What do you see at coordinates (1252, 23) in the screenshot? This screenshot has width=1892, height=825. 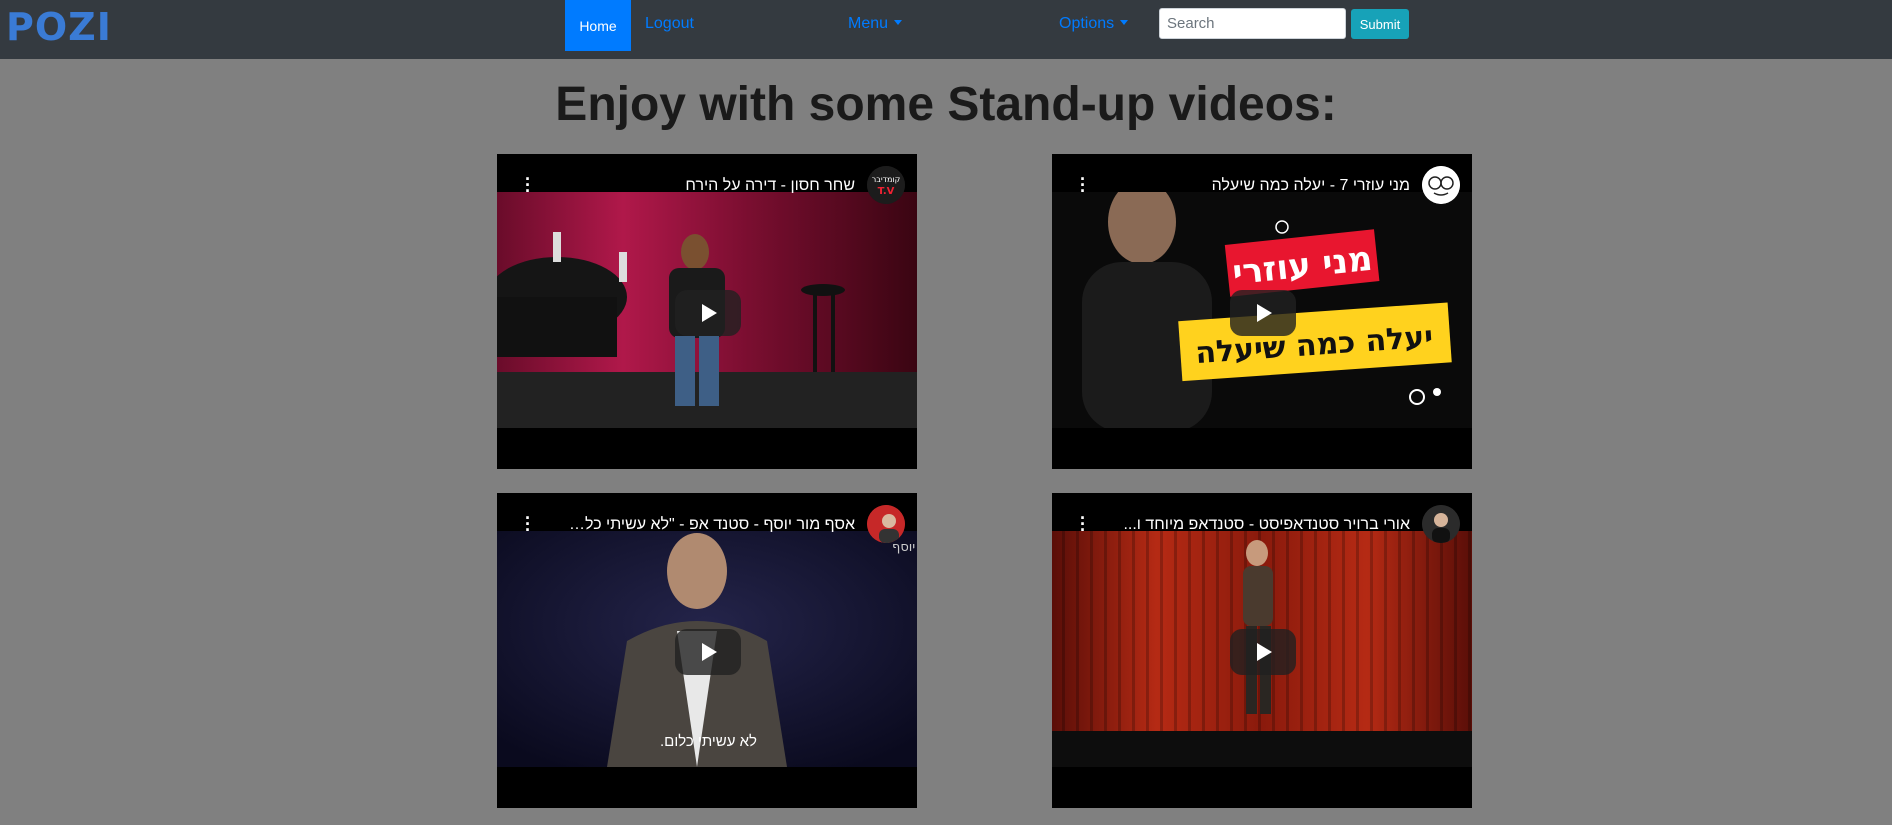 I see `search-input` at bounding box center [1252, 23].